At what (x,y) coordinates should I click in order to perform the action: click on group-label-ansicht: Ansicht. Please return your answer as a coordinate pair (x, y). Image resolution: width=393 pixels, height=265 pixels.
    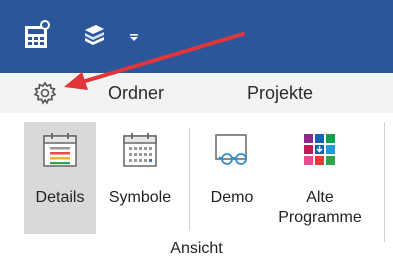
    Looking at the image, I should click on (196, 248).